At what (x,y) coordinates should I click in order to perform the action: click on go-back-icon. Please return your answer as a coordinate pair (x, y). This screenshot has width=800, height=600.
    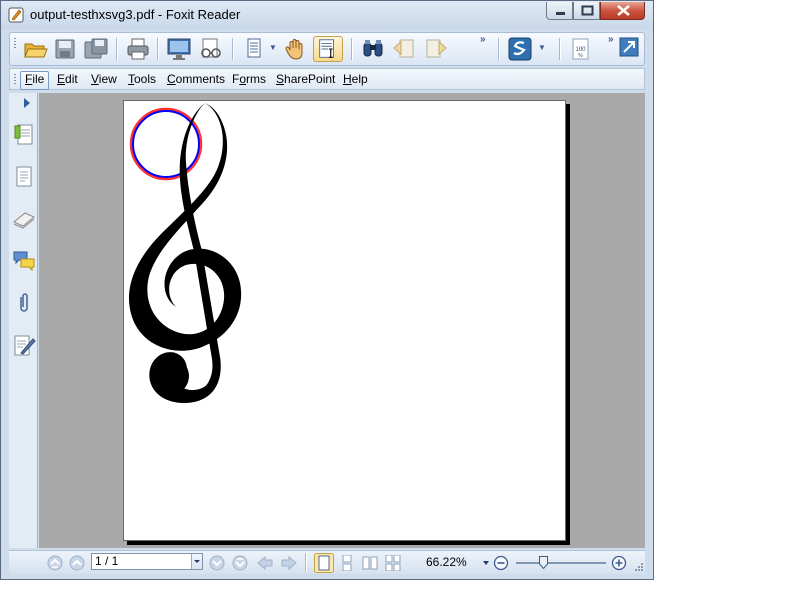
    Looking at the image, I should click on (265, 563).